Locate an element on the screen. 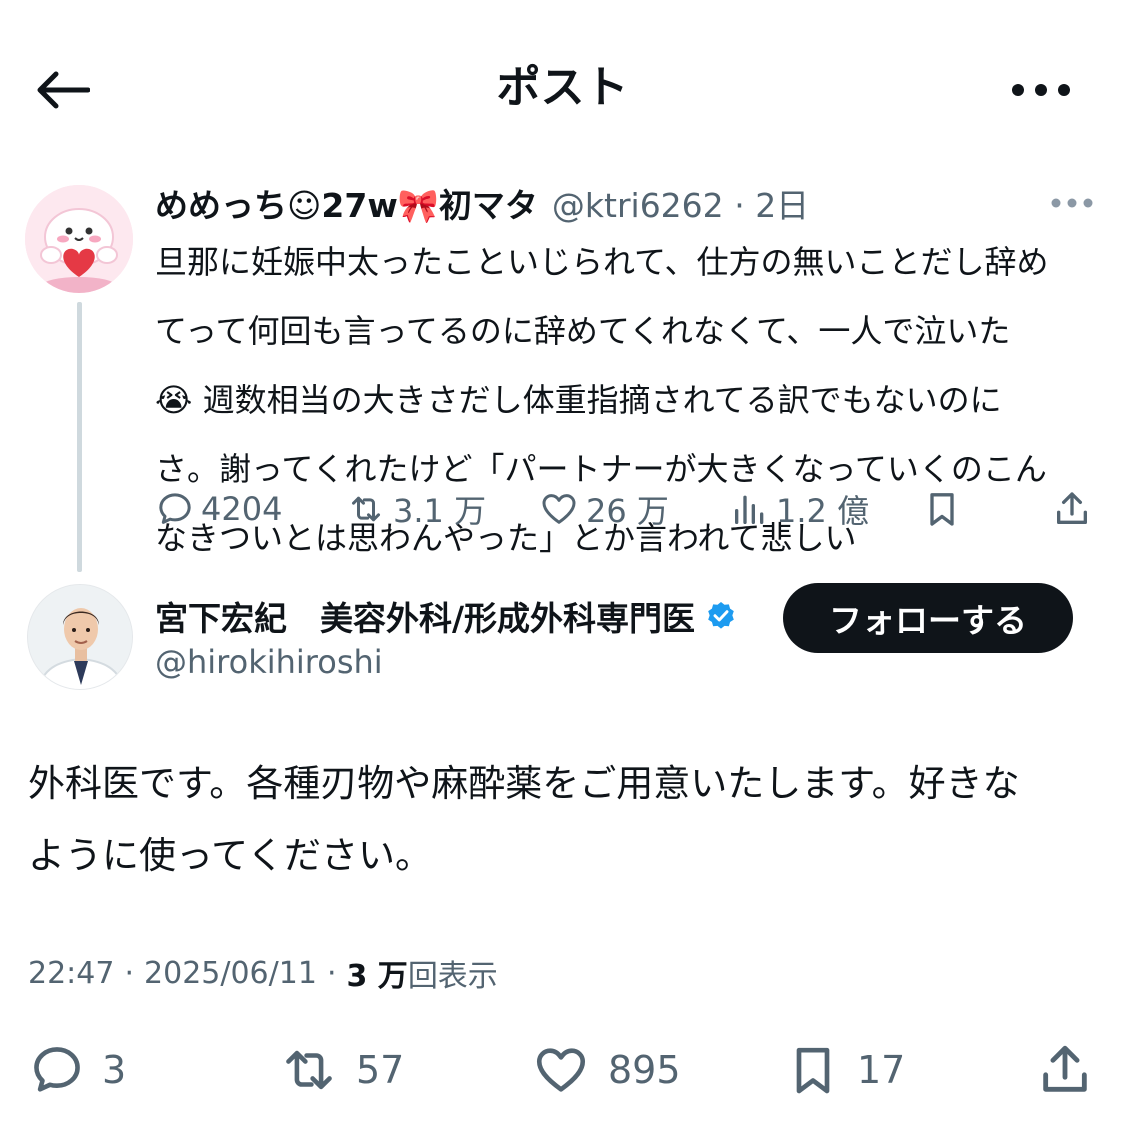  parent-repost-button: 3.1 万 is located at coordinates (415, 509).